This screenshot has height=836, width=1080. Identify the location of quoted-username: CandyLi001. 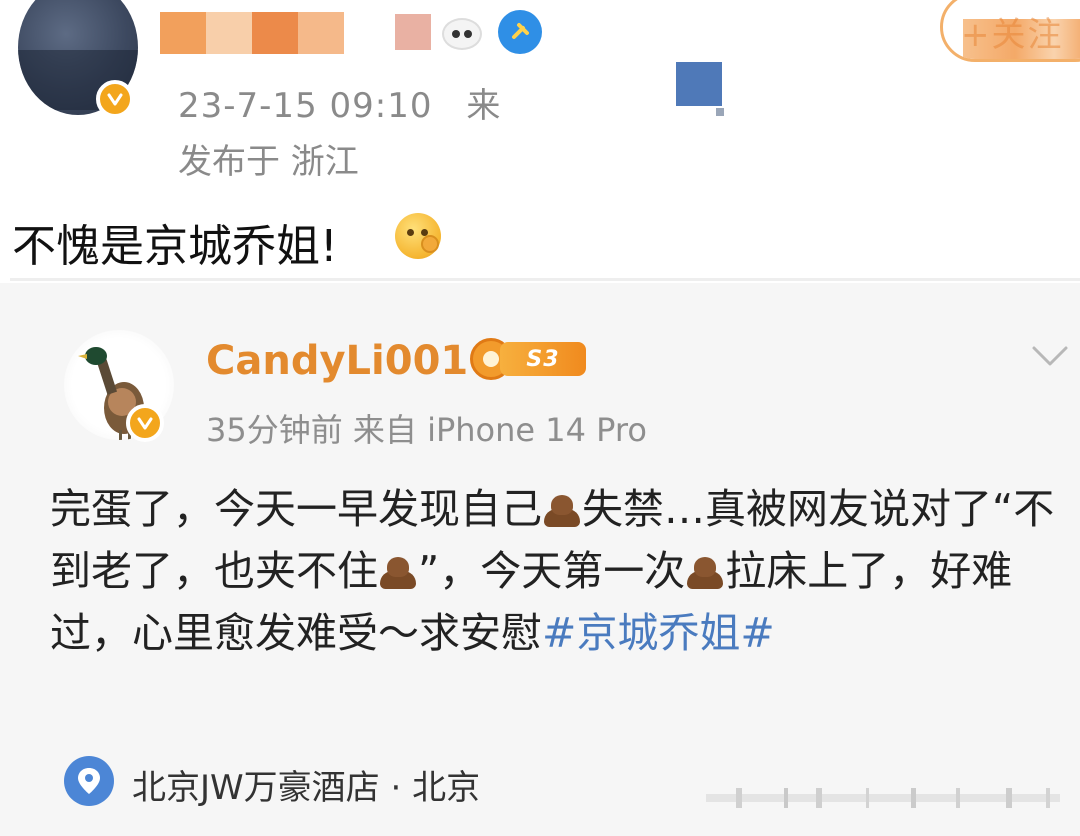
(337, 361).